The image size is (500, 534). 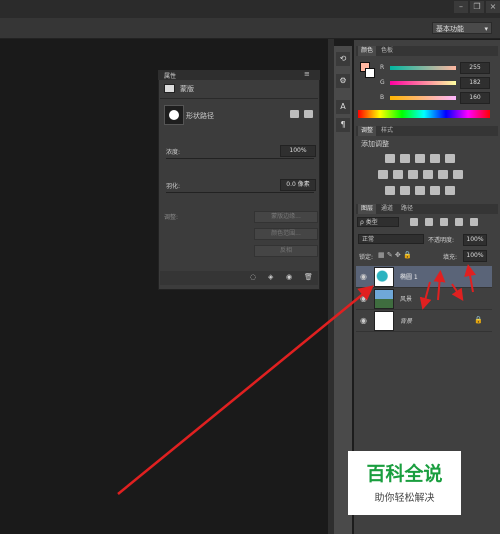 I want to click on mask-label: 蒙版, so click(x=187, y=89).